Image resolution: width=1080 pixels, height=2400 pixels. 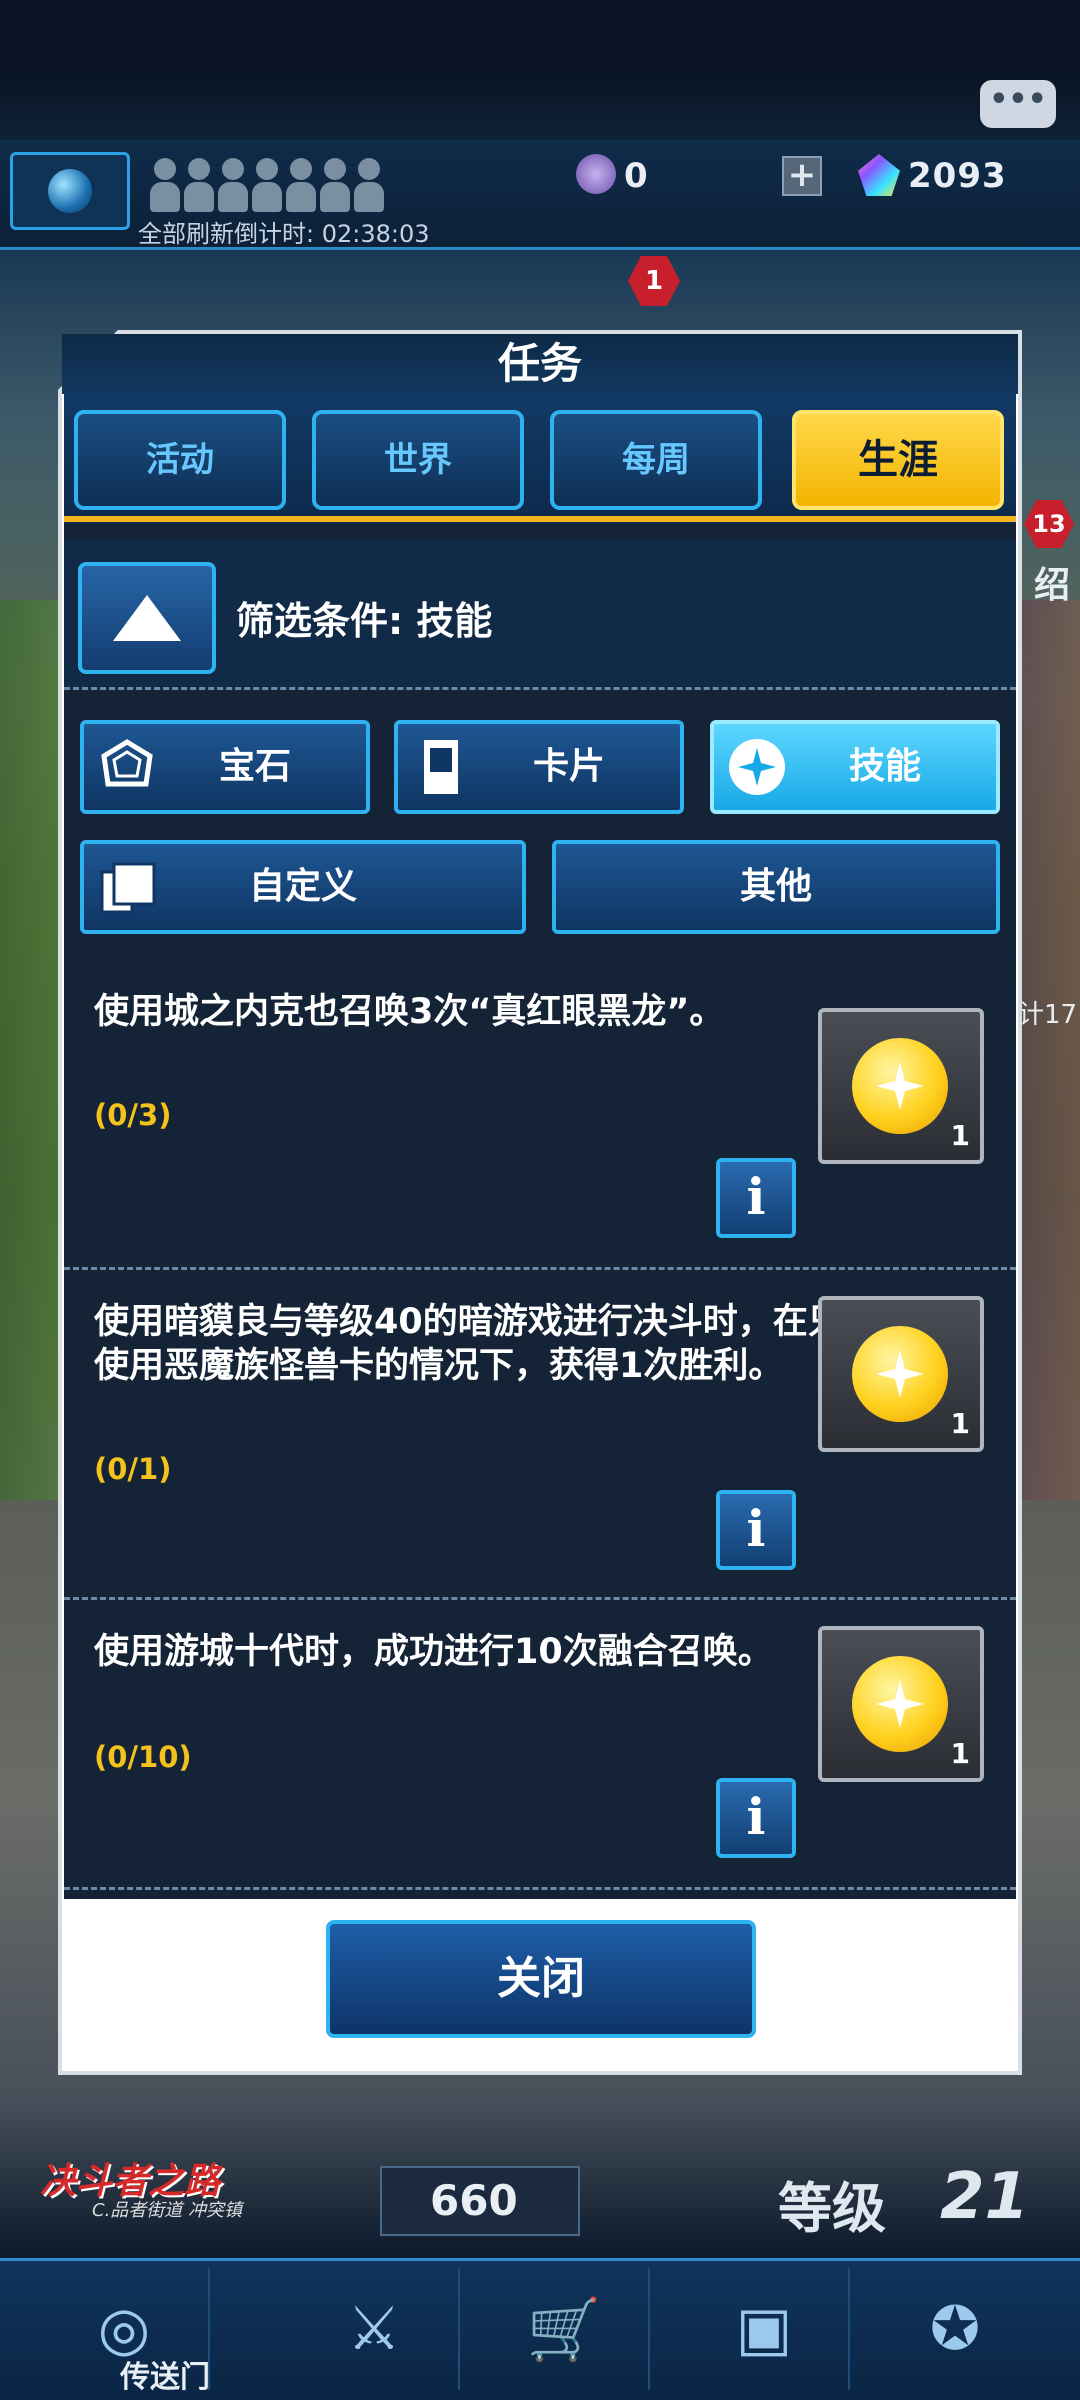 What do you see at coordinates (540, 519) in the screenshot?
I see `tab-underline` at bounding box center [540, 519].